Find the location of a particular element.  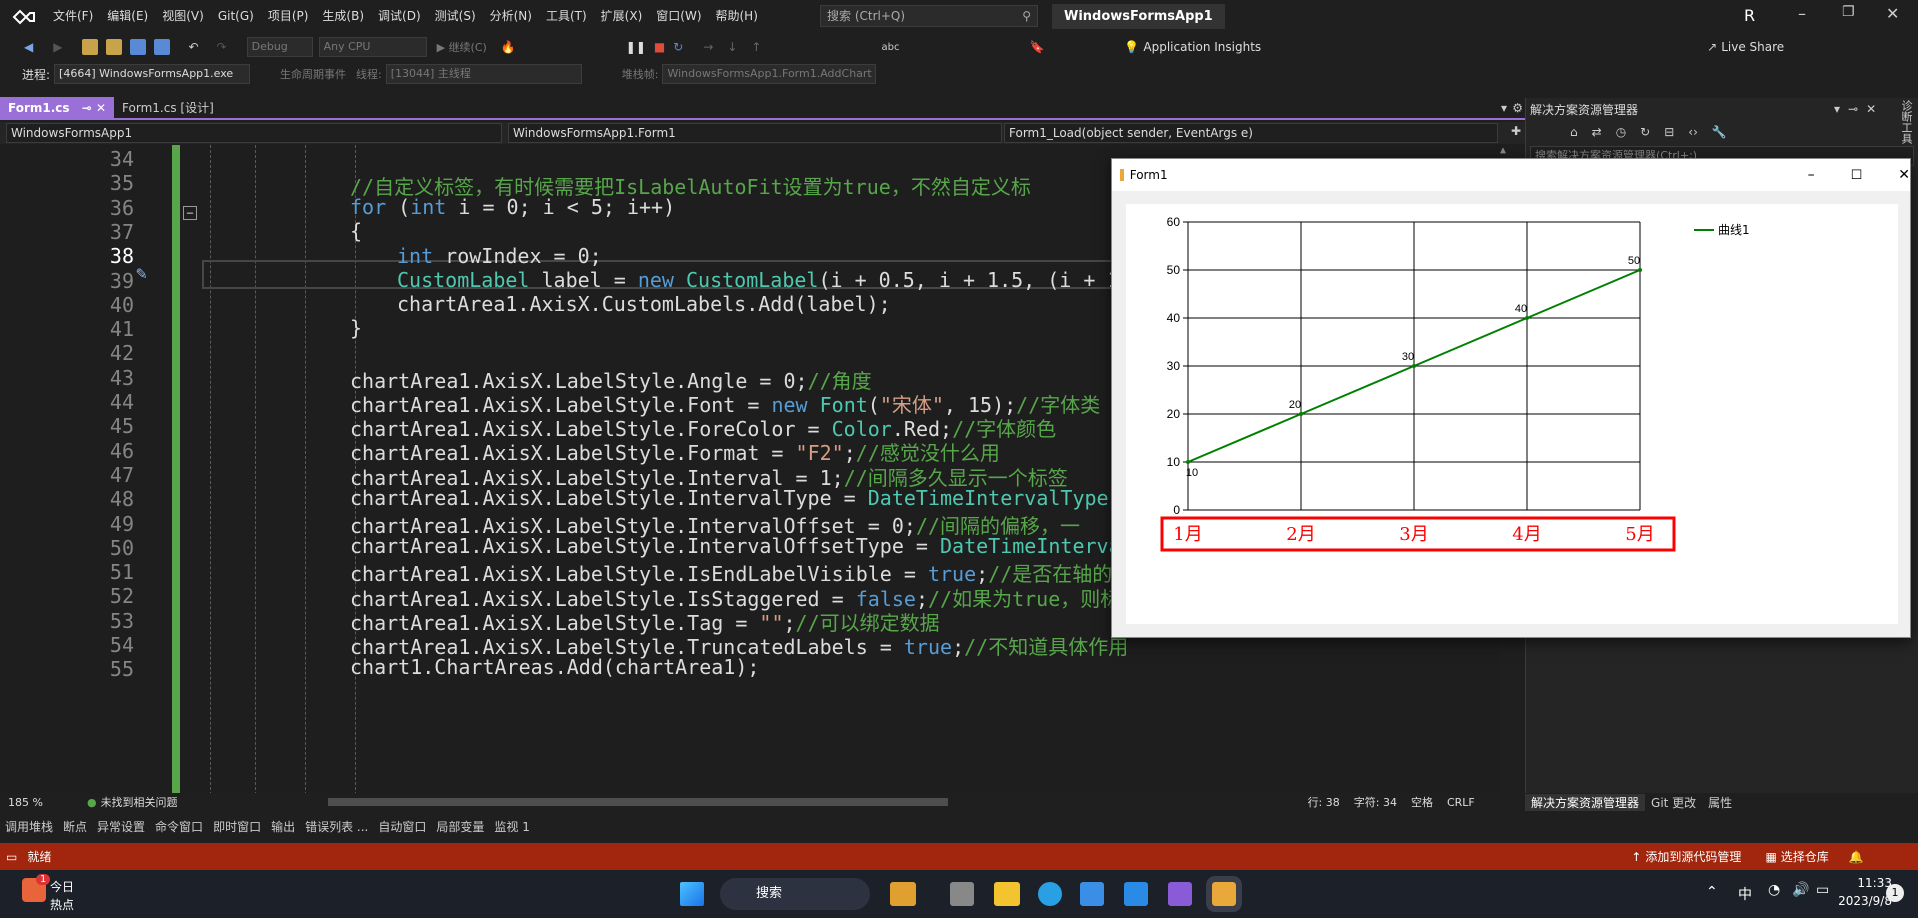

scroll-up-icon: ▲ is located at coordinates (1503, 150).